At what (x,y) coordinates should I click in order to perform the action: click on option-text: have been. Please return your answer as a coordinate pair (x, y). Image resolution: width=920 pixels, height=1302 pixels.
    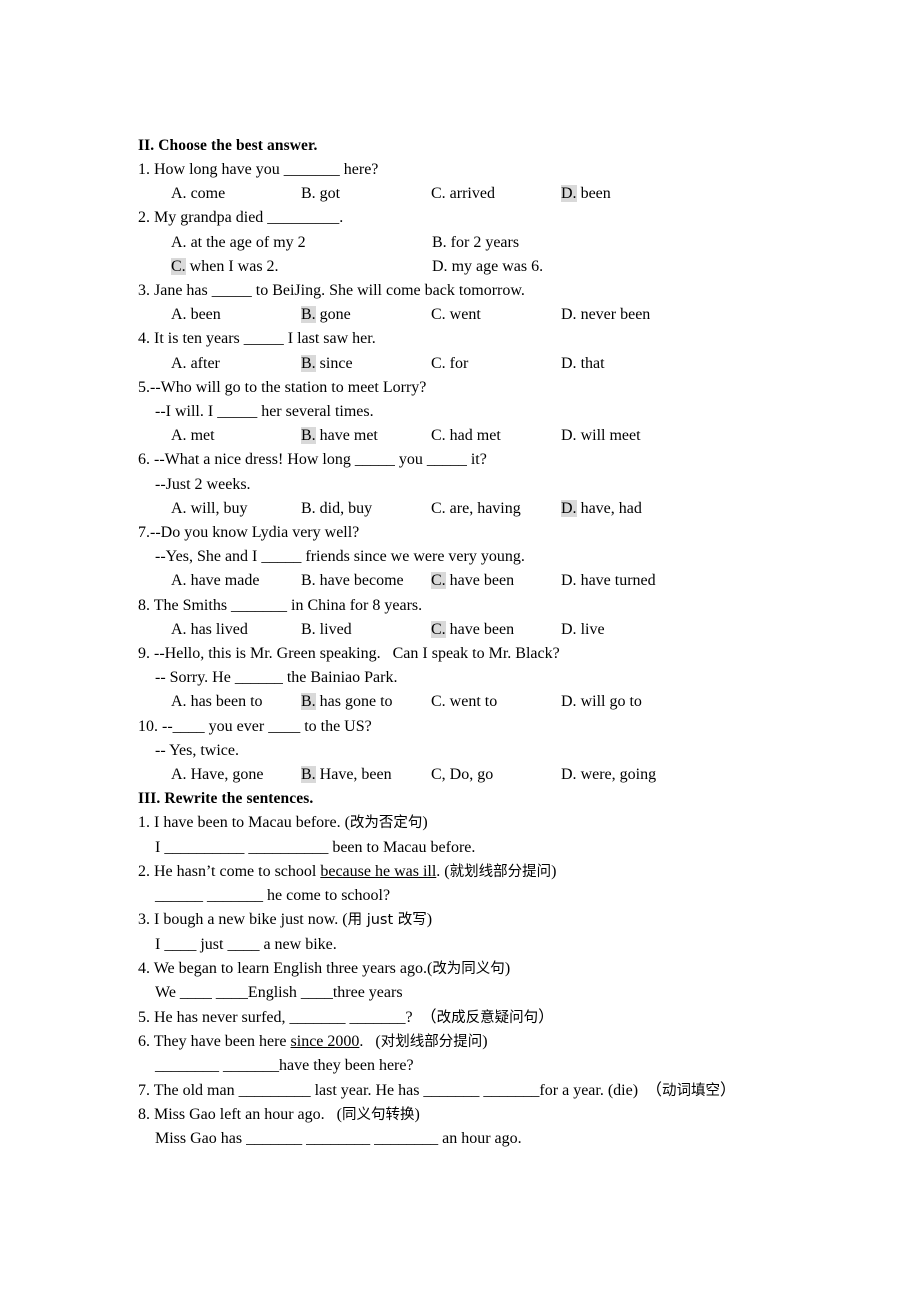
    Looking at the image, I should click on (480, 581).